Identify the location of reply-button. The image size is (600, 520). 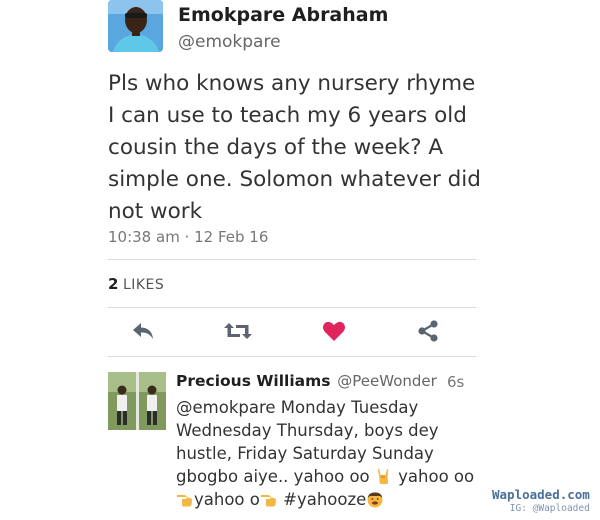
(143, 333).